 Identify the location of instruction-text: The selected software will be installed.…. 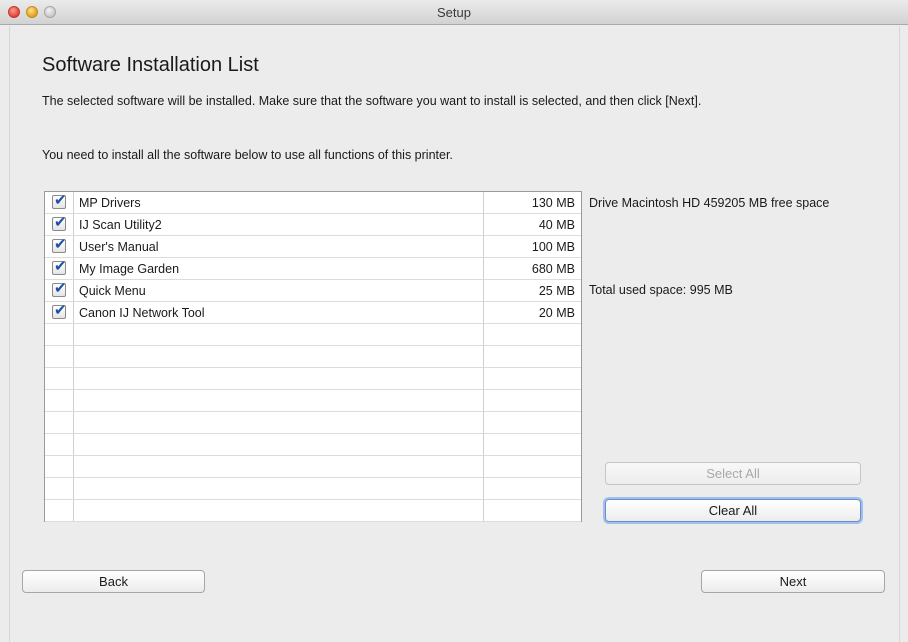
(372, 101).